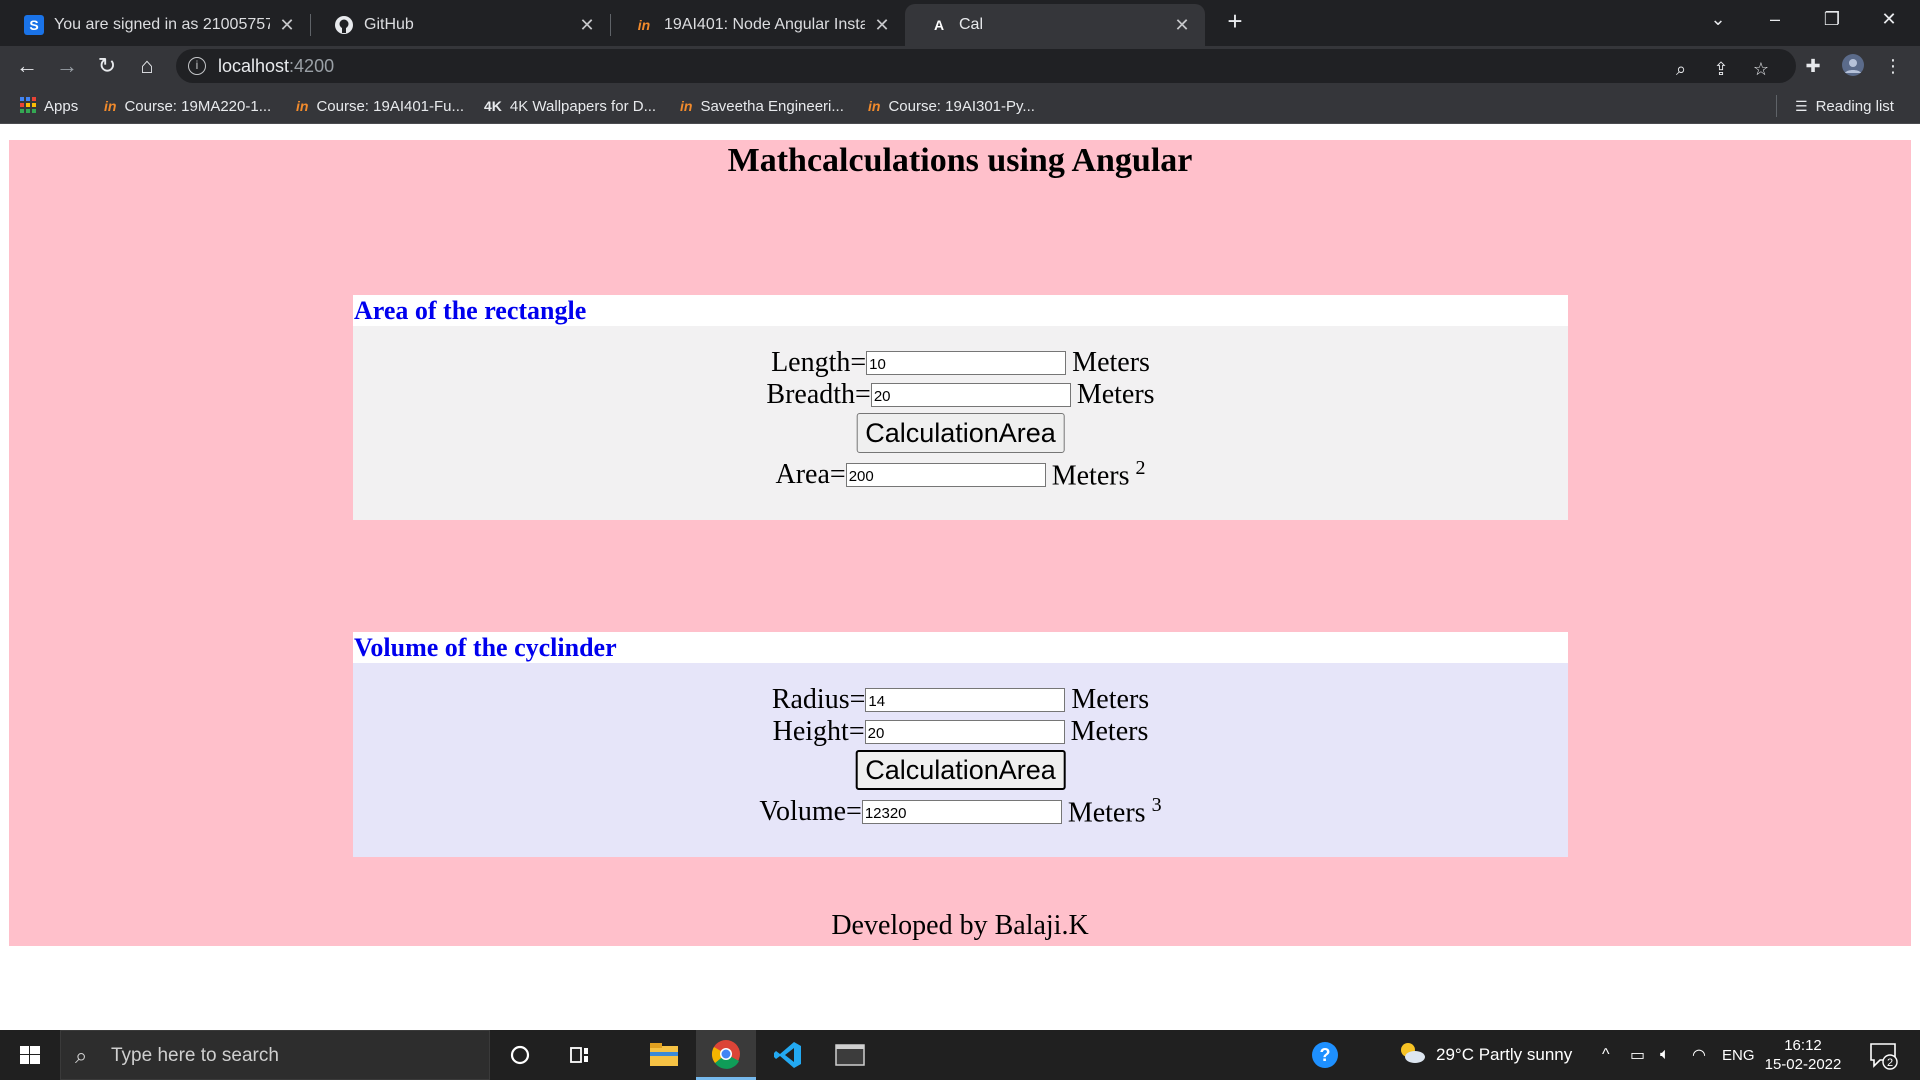  What do you see at coordinates (970, 395) in the screenshot?
I see `breadth-input` at bounding box center [970, 395].